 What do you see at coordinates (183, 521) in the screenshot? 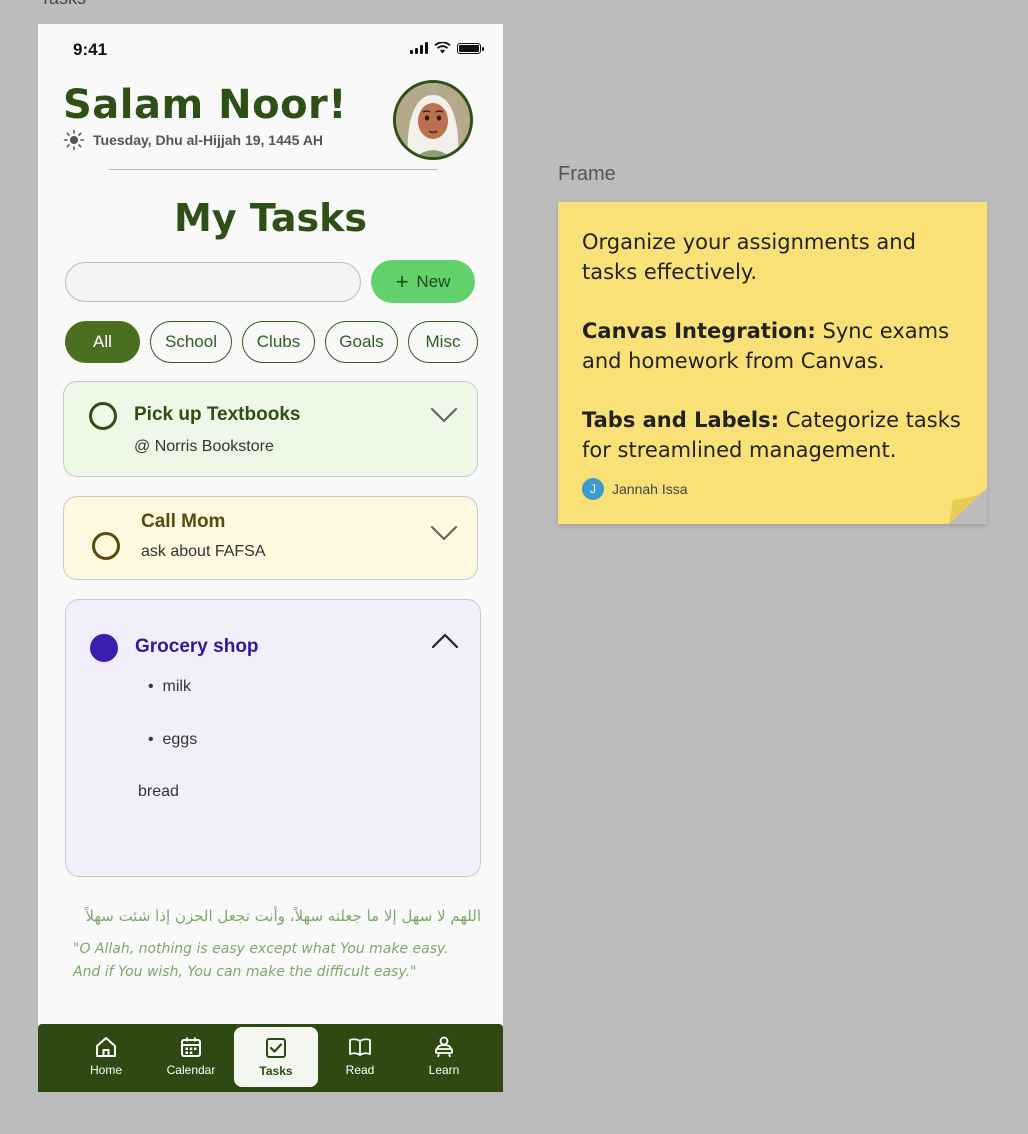
I see `task-title: Call Mom` at bounding box center [183, 521].